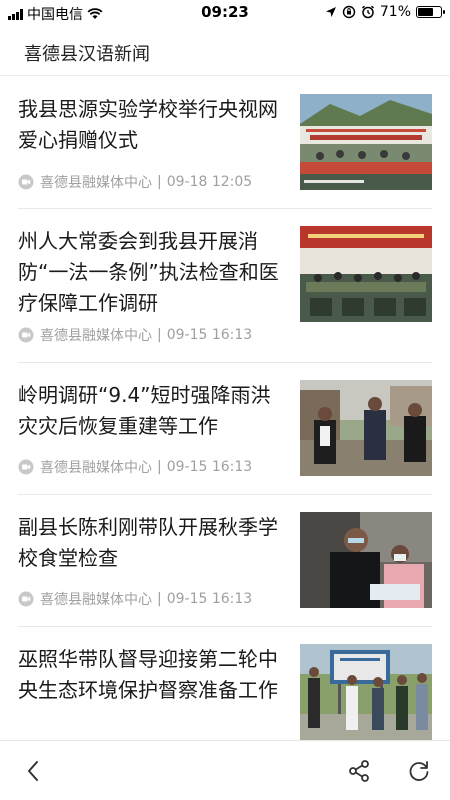  What do you see at coordinates (209, 182) in the screenshot?
I see `news-time: 09-18 12:05` at bounding box center [209, 182].